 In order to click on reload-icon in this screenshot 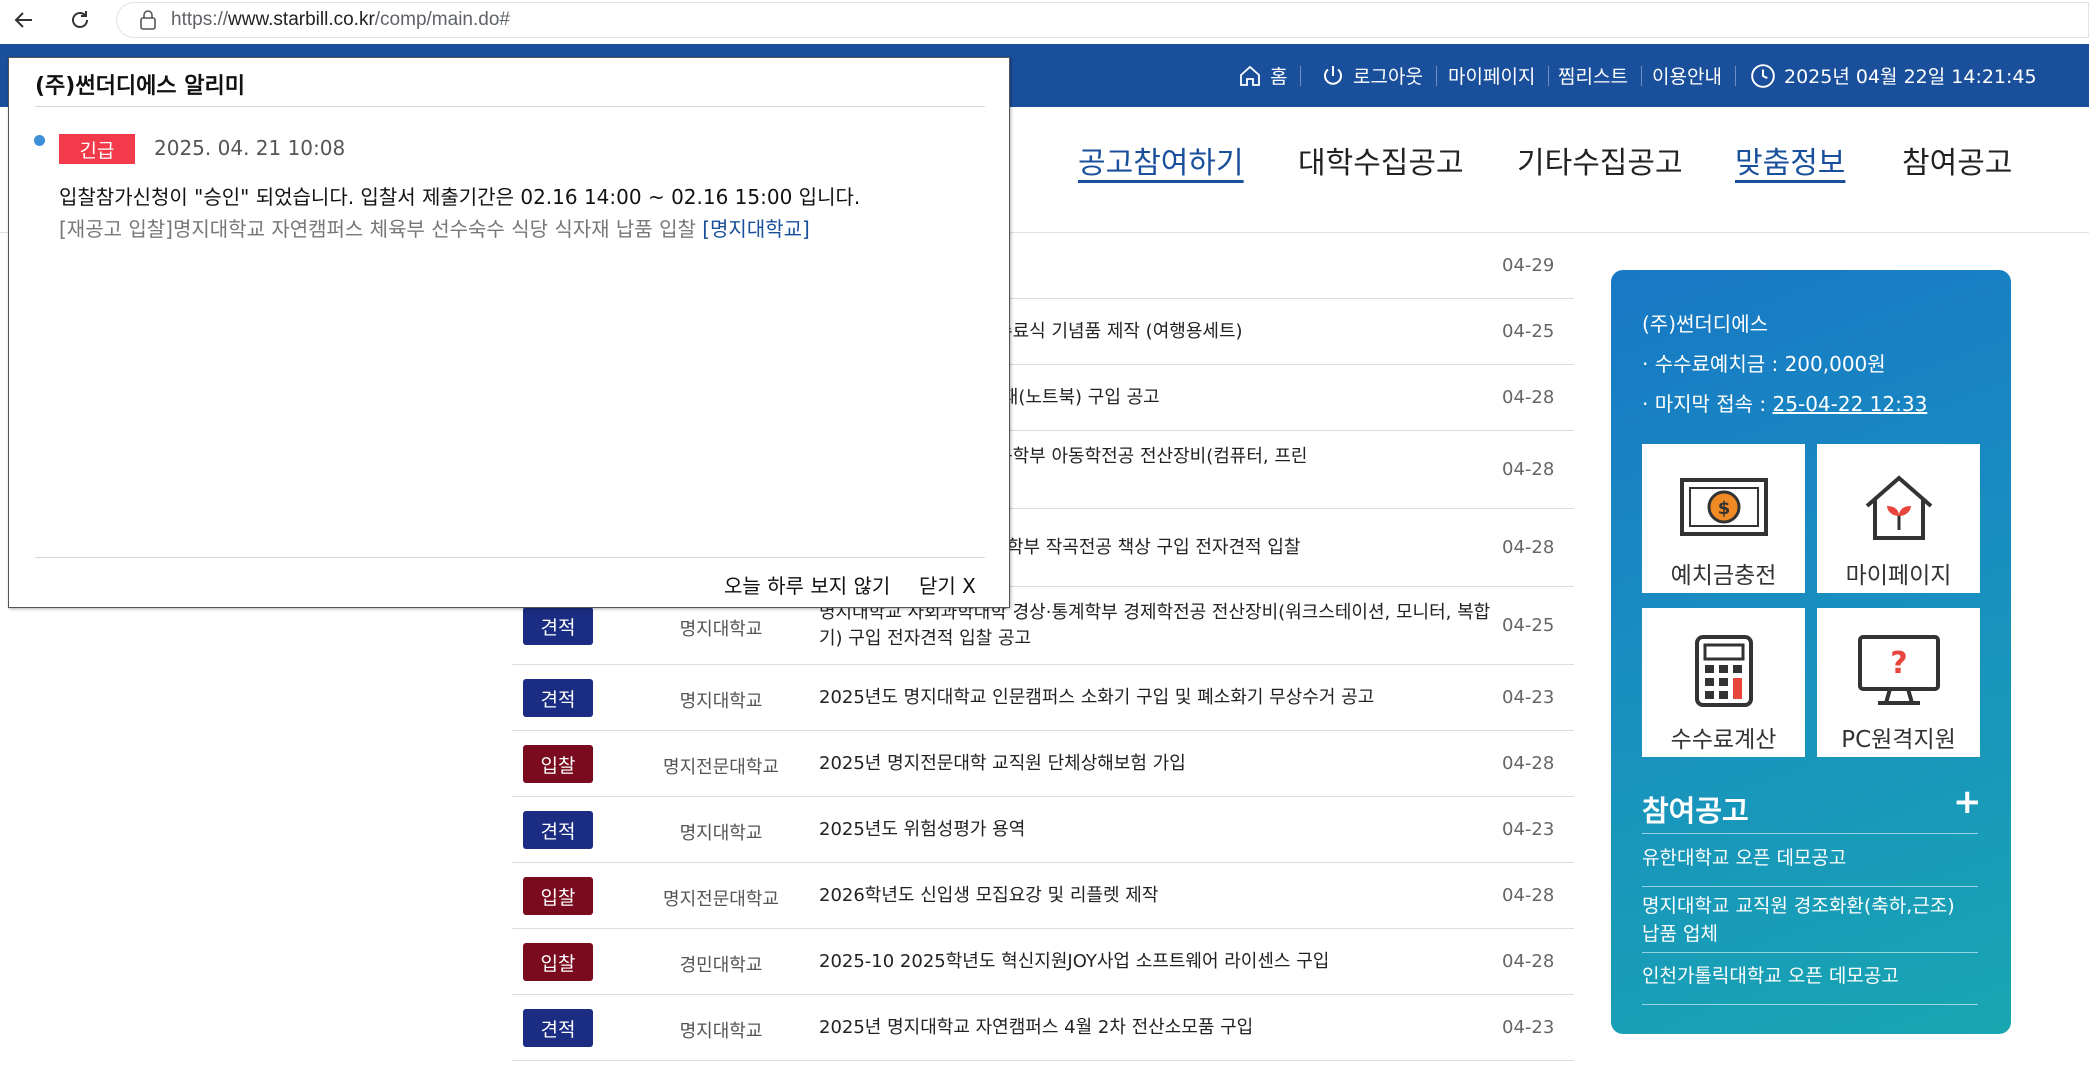, I will do `click(80, 19)`.